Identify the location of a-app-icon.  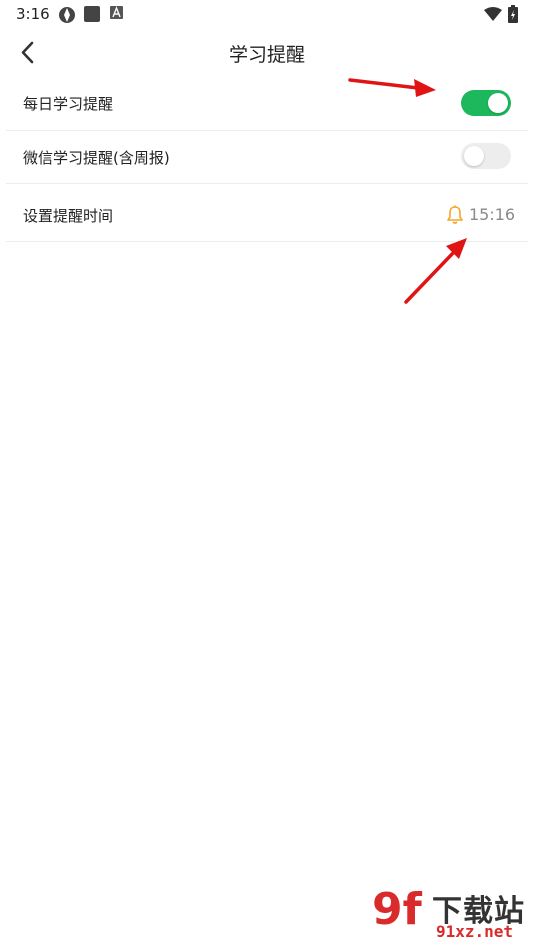
(116, 12).